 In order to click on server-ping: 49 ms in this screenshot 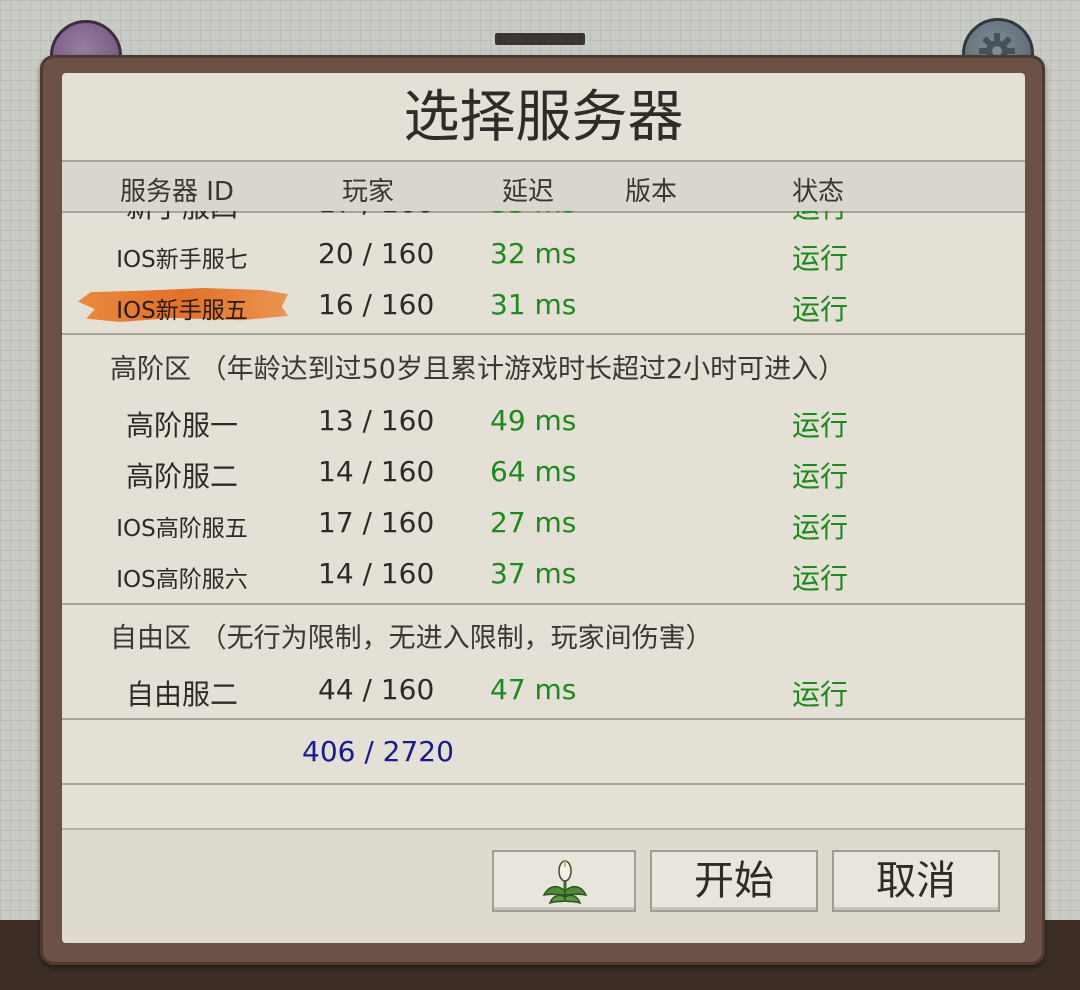, I will do `click(533, 420)`.